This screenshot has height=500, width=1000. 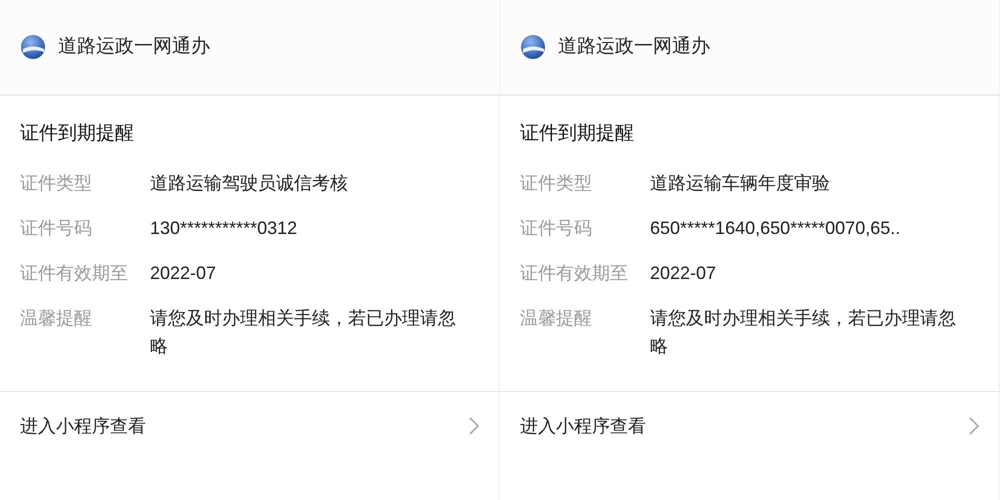 I want to click on field-value: 道路运输车辆年度审验, so click(x=740, y=183).